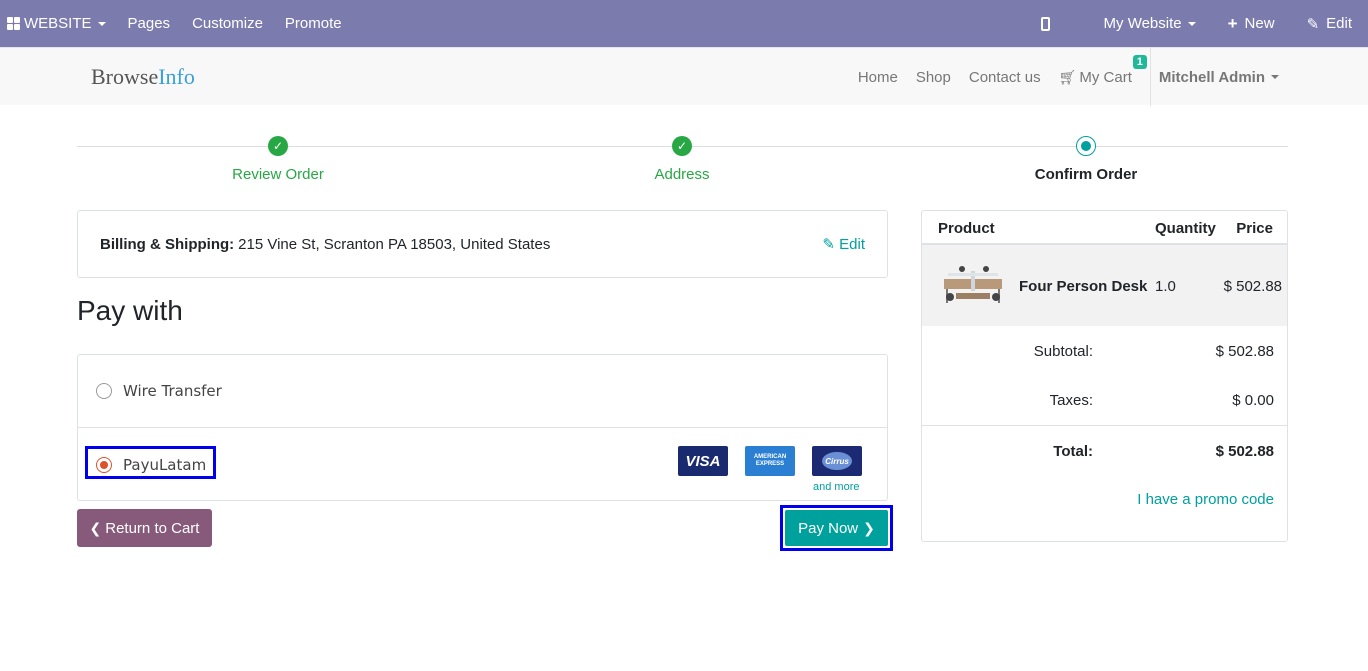 The image size is (1368, 671). I want to click on chevron-left-icon: ❮, so click(95, 527).